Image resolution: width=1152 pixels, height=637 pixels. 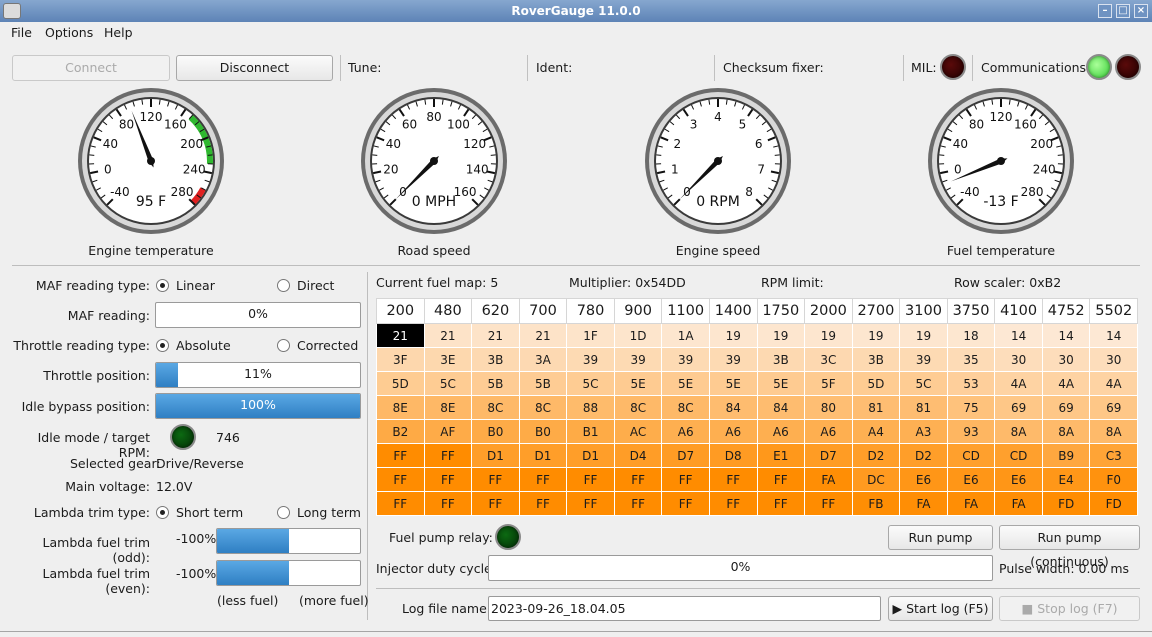 What do you see at coordinates (685, 335) in the screenshot?
I see `fuel-map-cell: 1A` at bounding box center [685, 335].